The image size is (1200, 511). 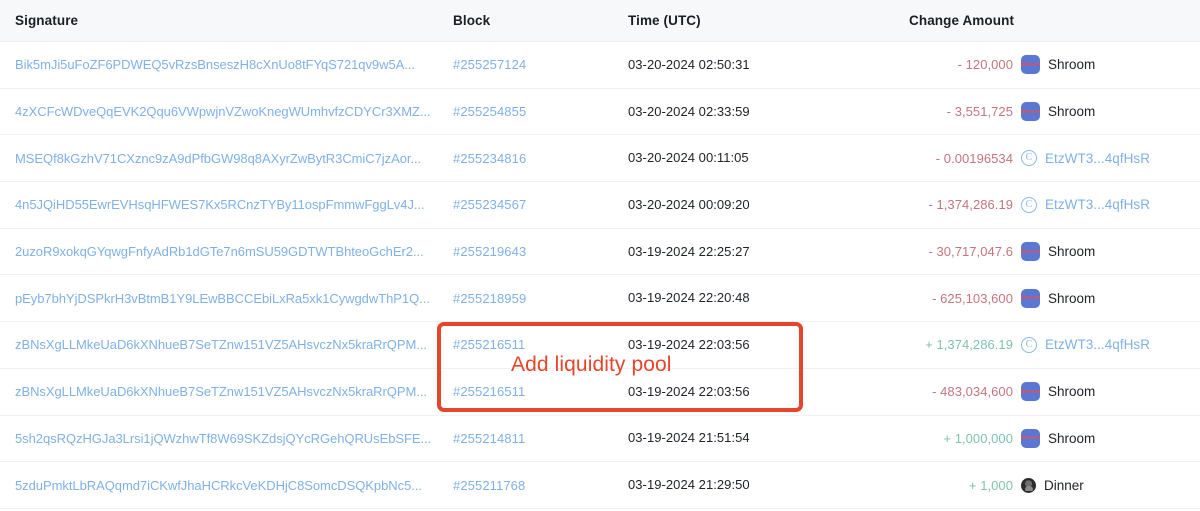 What do you see at coordinates (472, 20) in the screenshot?
I see `column-header-block: Block` at bounding box center [472, 20].